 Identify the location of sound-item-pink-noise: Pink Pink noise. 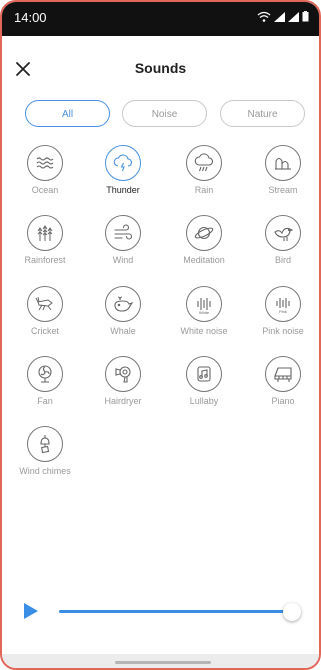
(283, 311).